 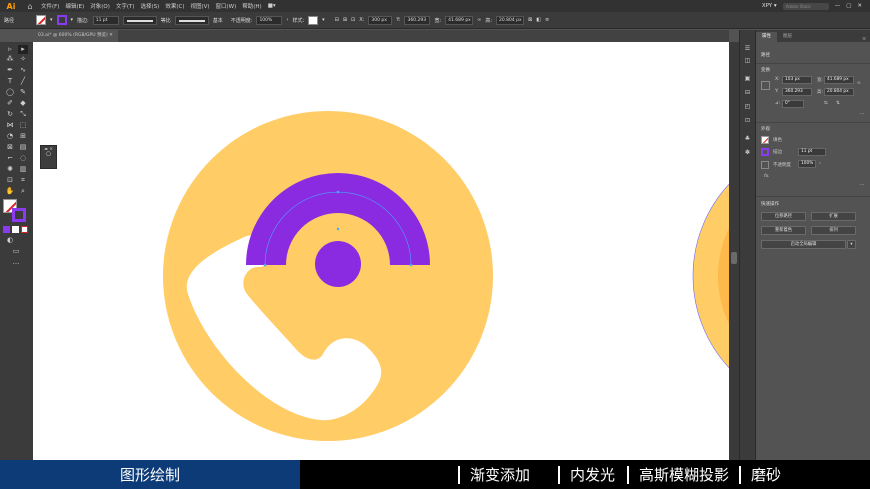 I want to click on symbol-sprayer-icon: ✺, so click(x=10, y=169).